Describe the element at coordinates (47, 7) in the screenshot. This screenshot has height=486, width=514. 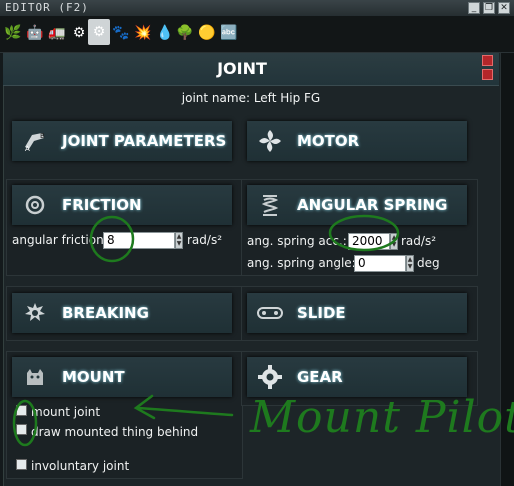
I see `window-title: EDITOR (F2)` at that location.